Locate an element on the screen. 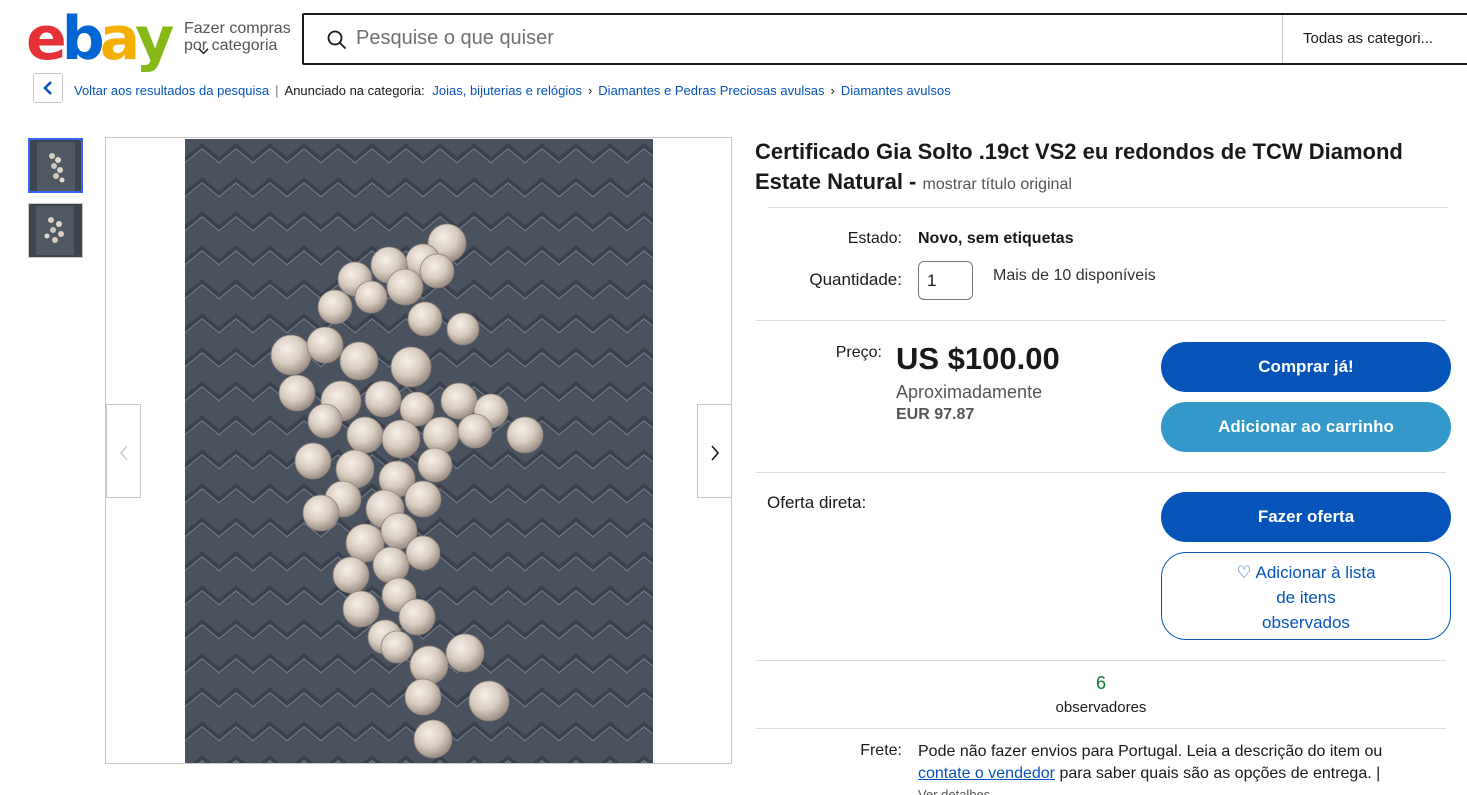  back-button is located at coordinates (48, 88).